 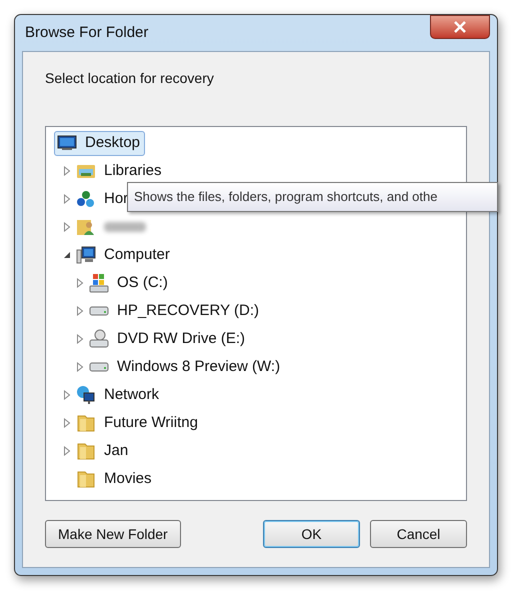 I want to click on tree-item: HP_RECOVERY (D:), so click(x=175, y=311).